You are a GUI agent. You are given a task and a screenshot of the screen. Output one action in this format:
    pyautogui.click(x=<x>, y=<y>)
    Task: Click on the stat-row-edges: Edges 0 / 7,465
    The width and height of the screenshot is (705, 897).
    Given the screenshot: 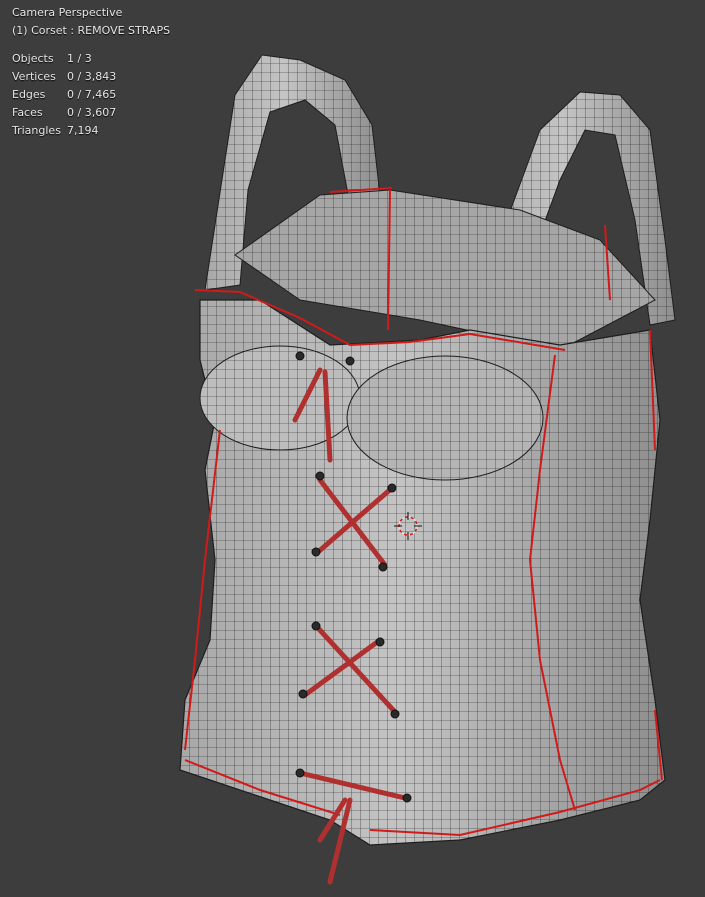 What is the action you would take?
    pyautogui.click(x=91, y=95)
    